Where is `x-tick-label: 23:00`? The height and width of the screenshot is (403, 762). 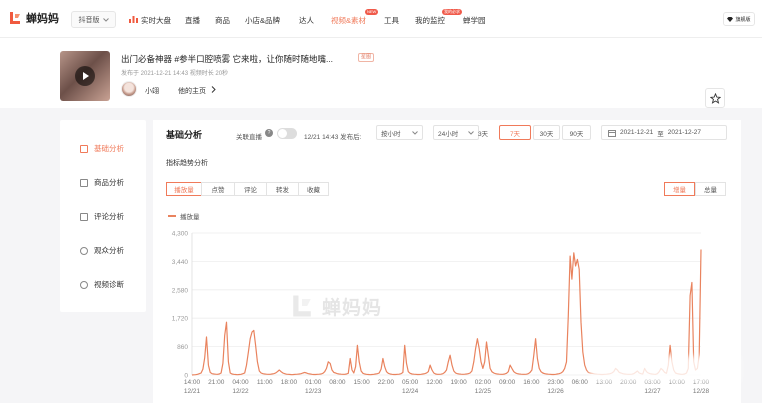 x-tick-label: 23:00 is located at coordinates (555, 382).